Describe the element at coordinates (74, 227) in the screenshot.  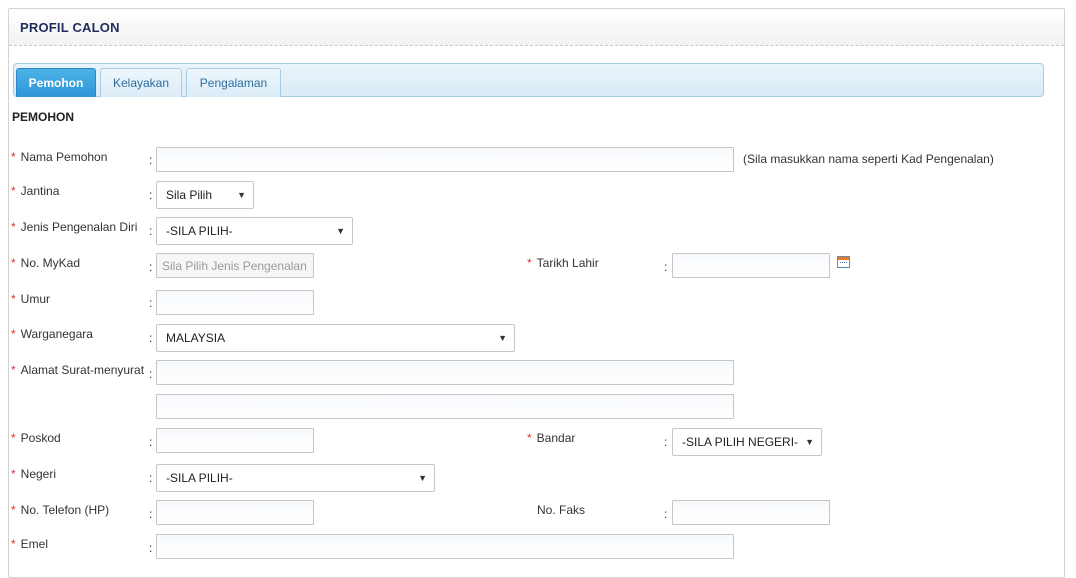
I see `jenis-pengenalan-label: * Jenis Pengenalan Diri` at that location.